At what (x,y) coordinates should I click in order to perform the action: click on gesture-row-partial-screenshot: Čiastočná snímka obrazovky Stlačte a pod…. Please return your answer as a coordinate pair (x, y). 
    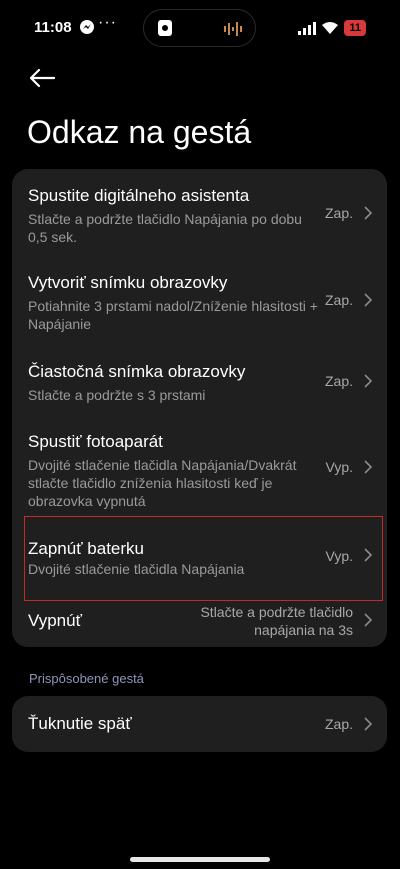
    Looking at the image, I should click on (199, 379).